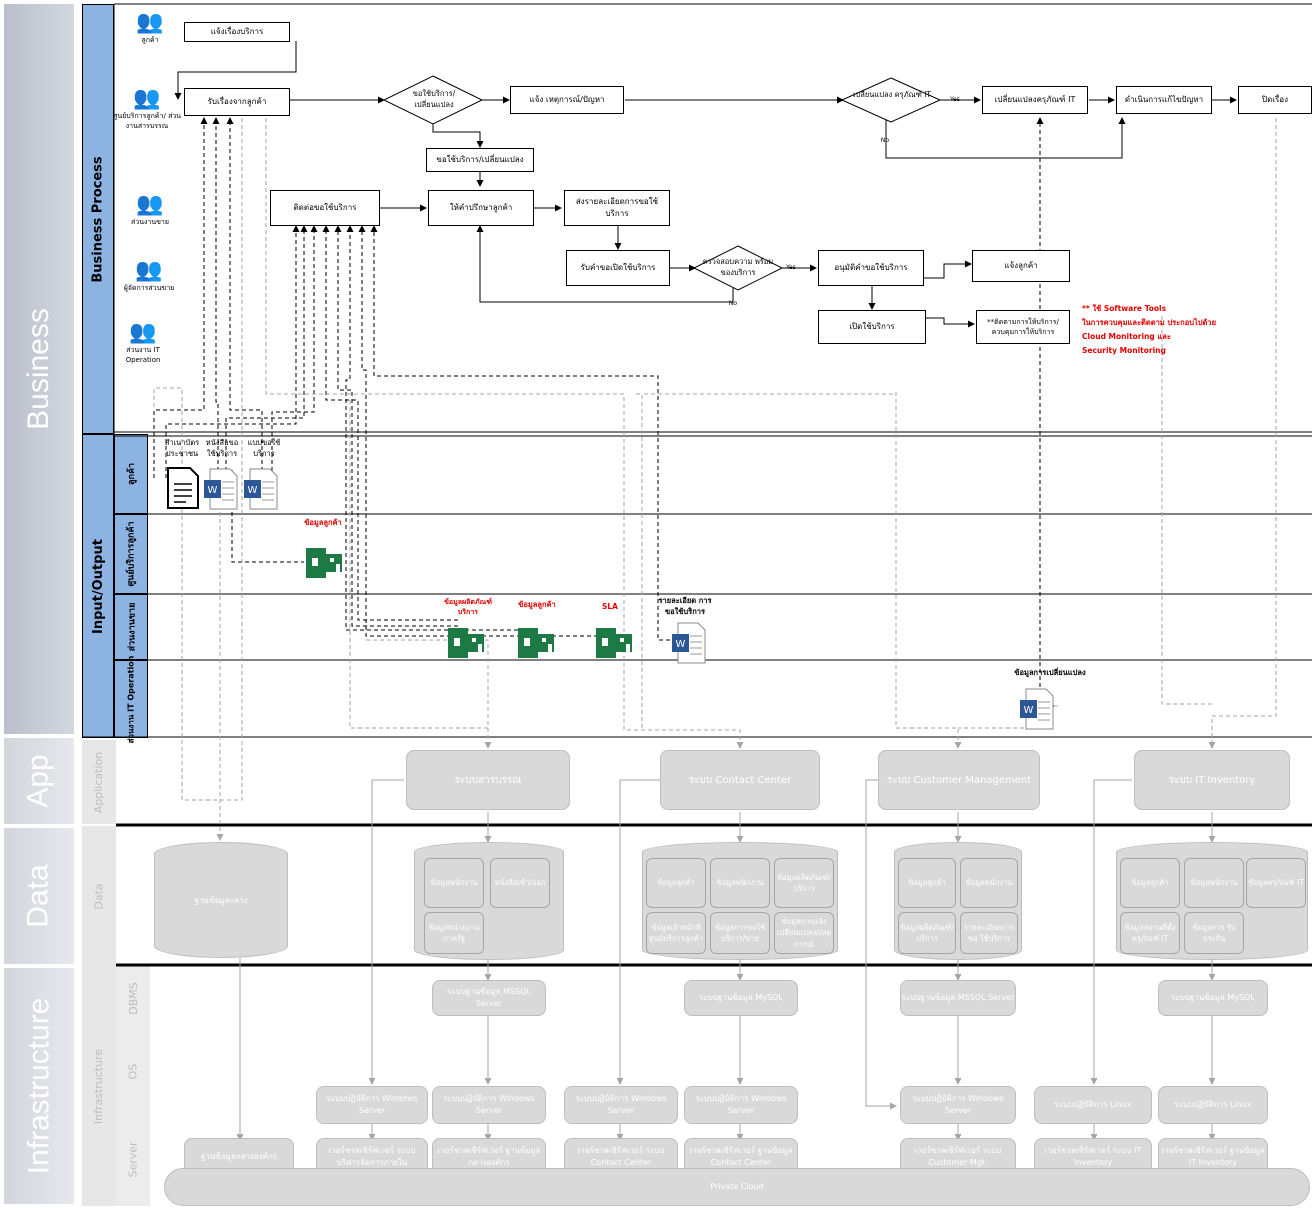 Image resolution: width=1312 pixels, height=1208 pixels. Describe the element at coordinates (489, 998) in the screenshot. I see `dbms-saraban: ระบบฐานข้อมูล MSSQL Server` at that location.